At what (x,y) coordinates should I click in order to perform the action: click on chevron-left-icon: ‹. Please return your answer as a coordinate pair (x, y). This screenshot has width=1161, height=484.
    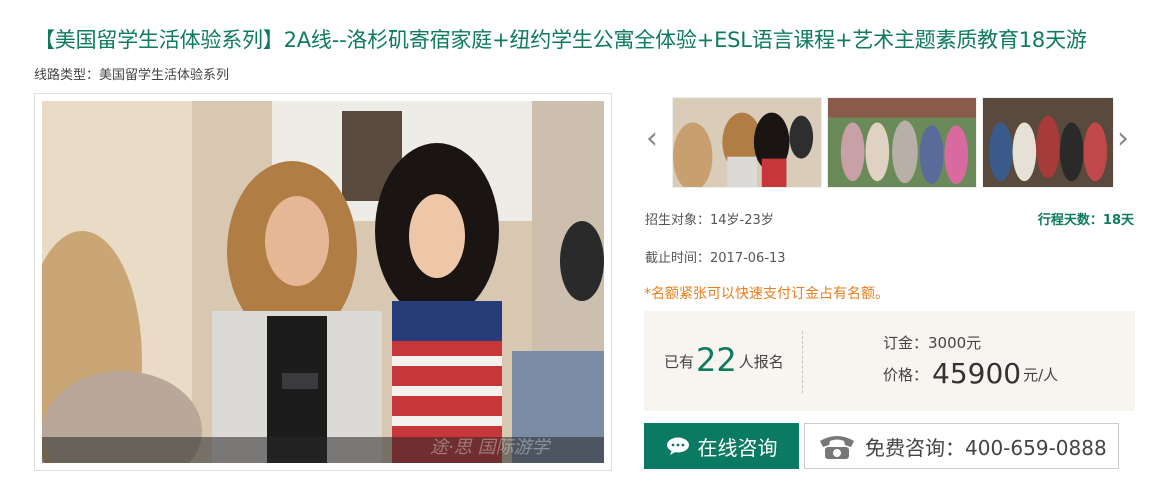
    Looking at the image, I should click on (652, 139).